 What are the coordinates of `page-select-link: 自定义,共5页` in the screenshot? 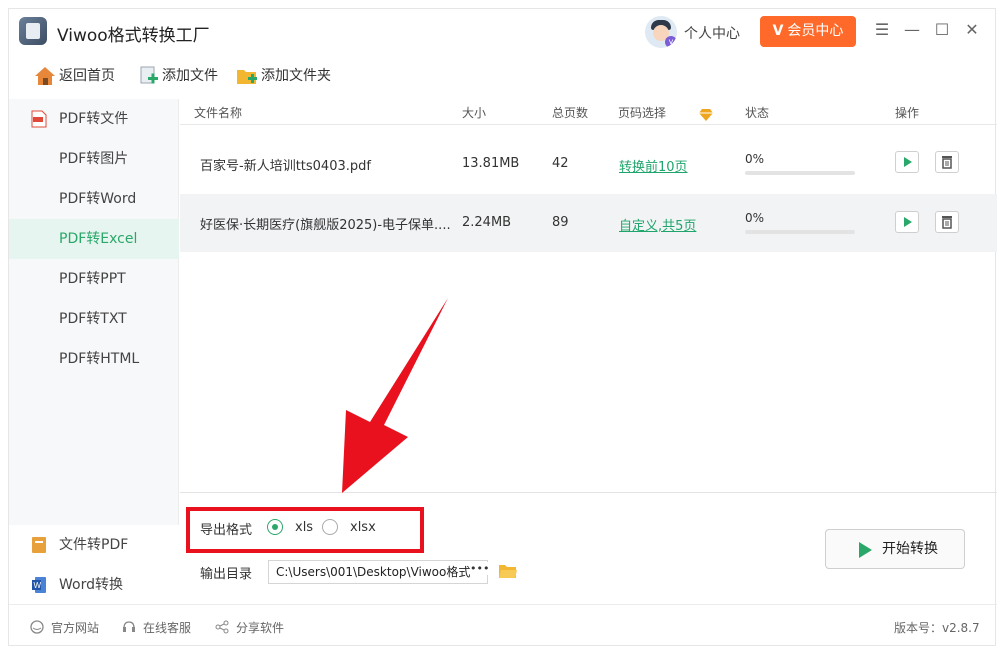 It's located at (657, 224).